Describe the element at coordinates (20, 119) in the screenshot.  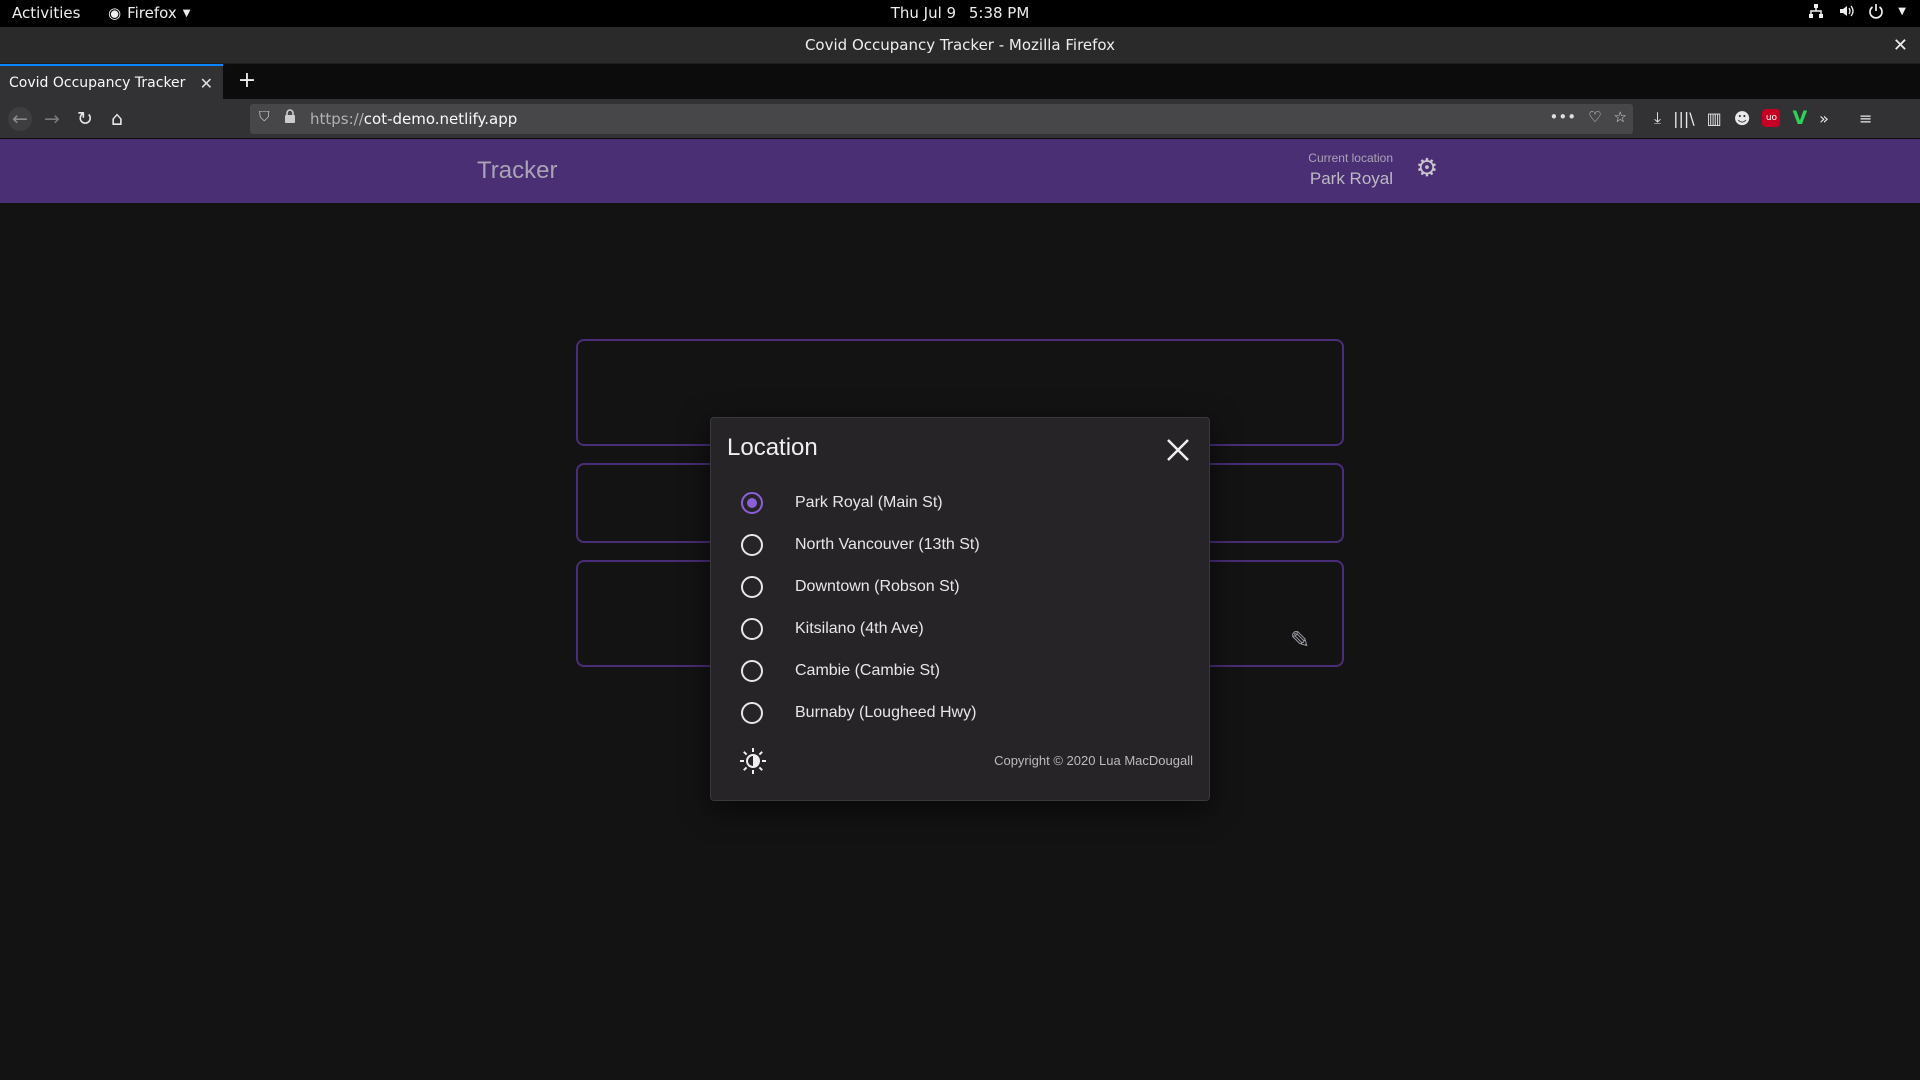
I see `back-button: ←` at that location.